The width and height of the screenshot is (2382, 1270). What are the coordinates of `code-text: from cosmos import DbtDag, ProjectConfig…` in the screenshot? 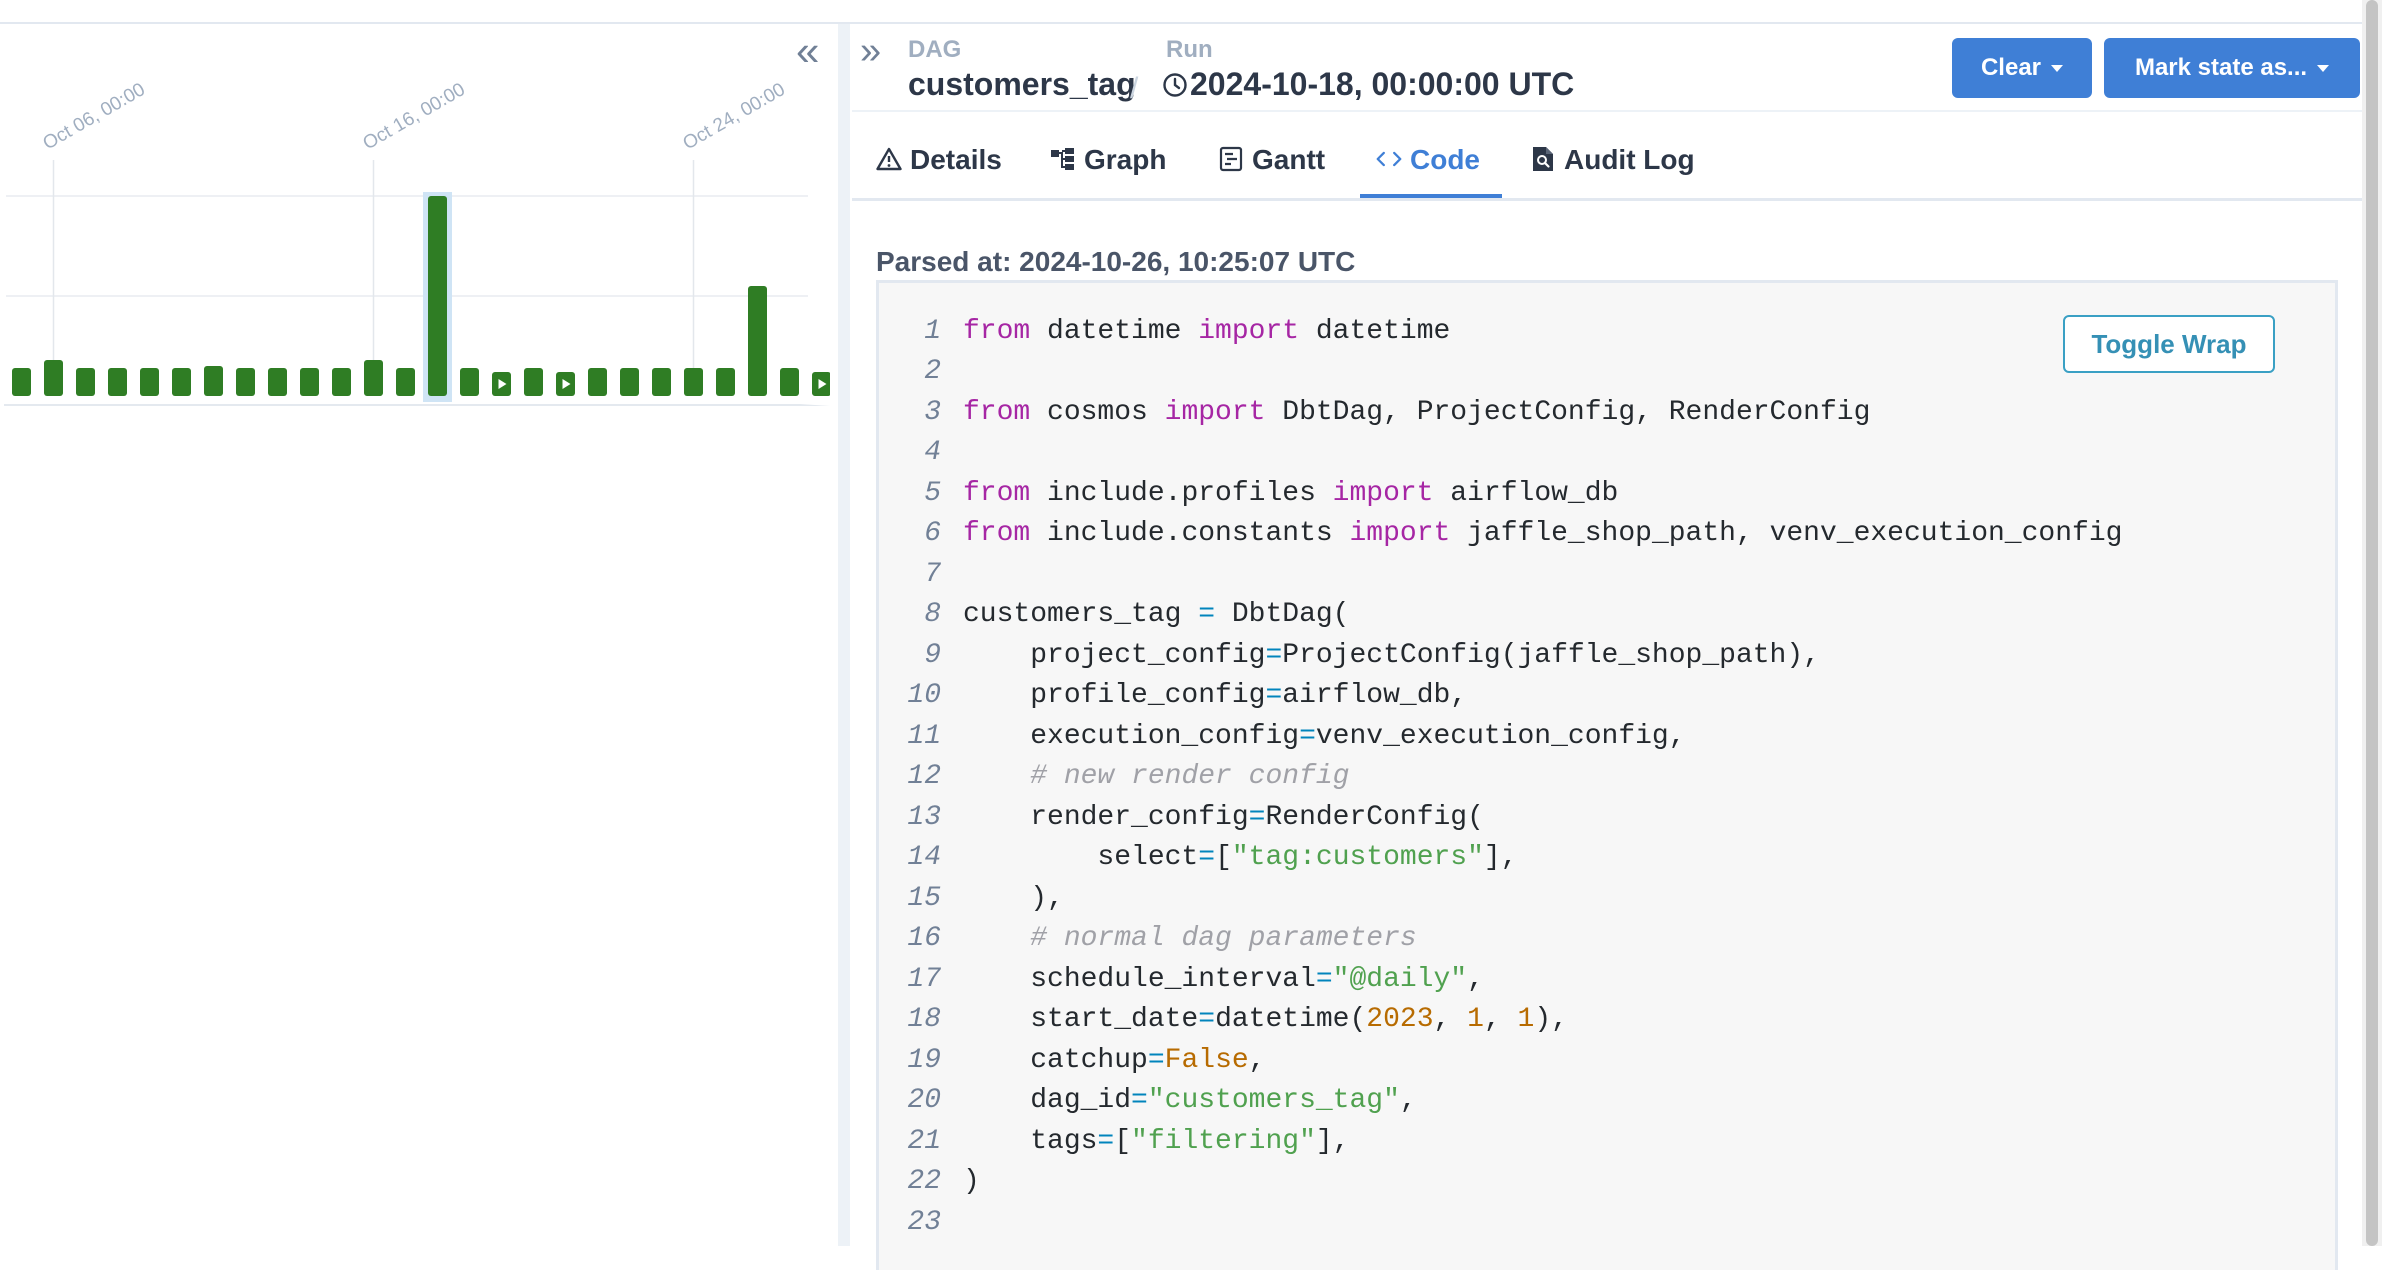 It's located at (1417, 412).